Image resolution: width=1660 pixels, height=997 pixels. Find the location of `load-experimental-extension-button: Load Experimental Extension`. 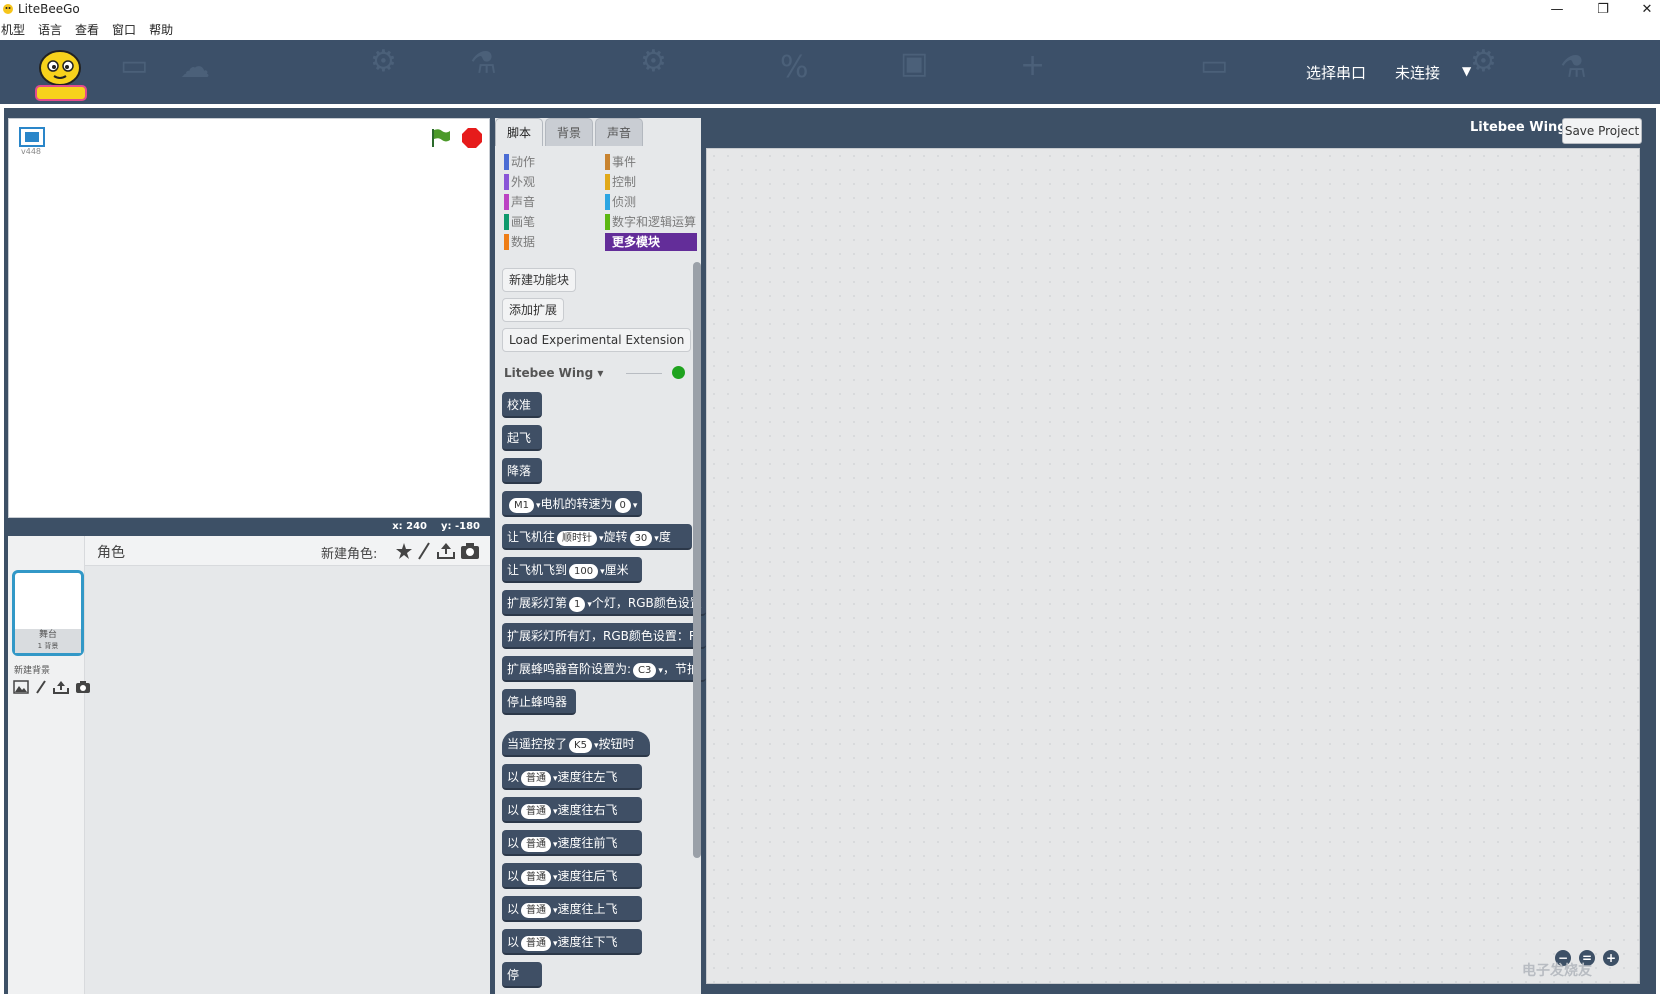

load-experimental-extension-button: Load Experimental Extension is located at coordinates (597, 340).